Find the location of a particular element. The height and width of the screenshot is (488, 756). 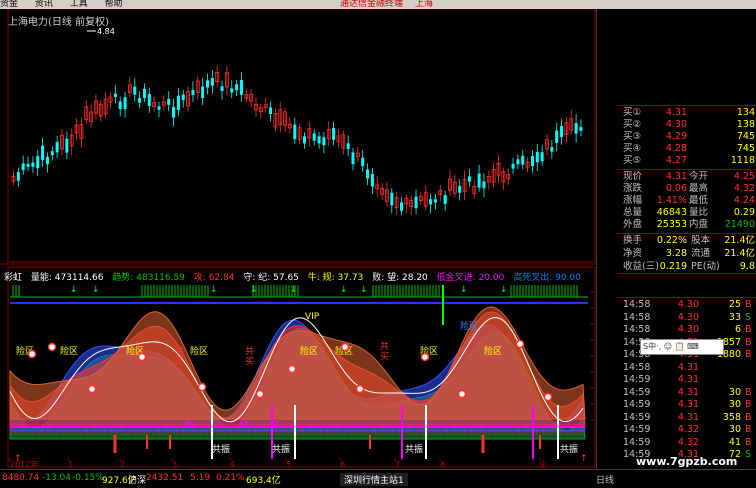

stat-value: 3.28 is located at coordinates (676, 253).